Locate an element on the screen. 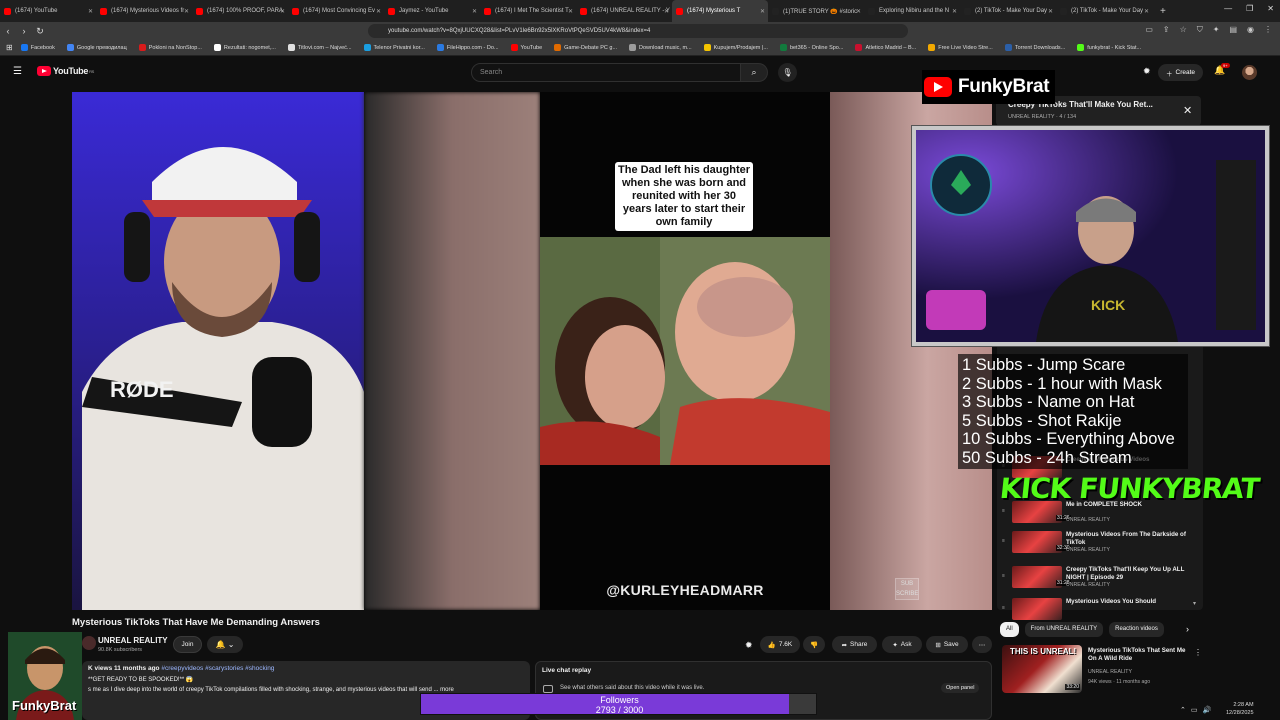 The height and width of the screenshot is (720, 1280). save-button: ⊞ Save is located at coordinates (947, 644).